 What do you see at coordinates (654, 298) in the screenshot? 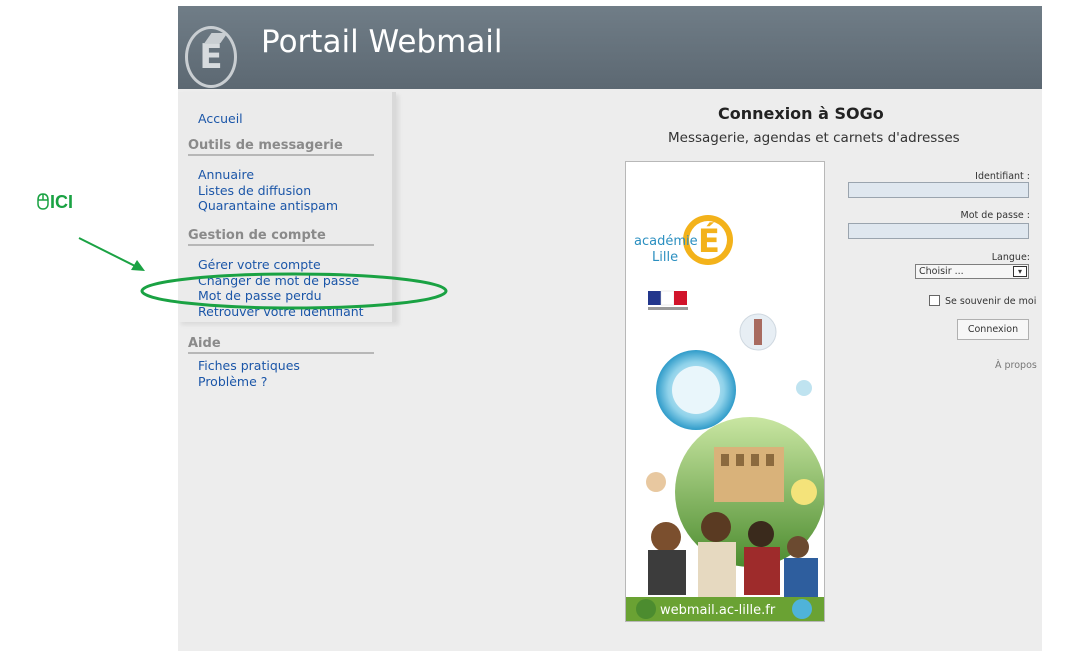
I see `flag-blue` at bounding box center [654, 298].